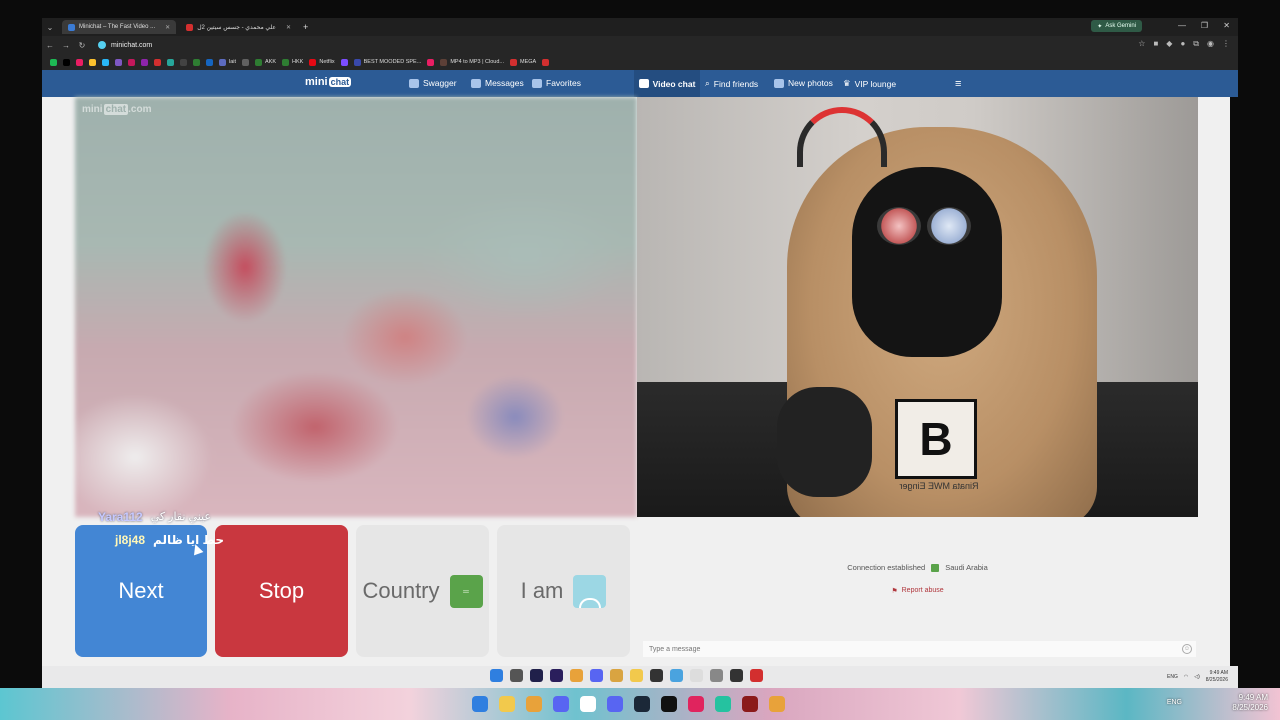 The image size is (1280, 720). Describe the element at coordinates (516, 675) in the screenshot. I see `search-icon` at that location.